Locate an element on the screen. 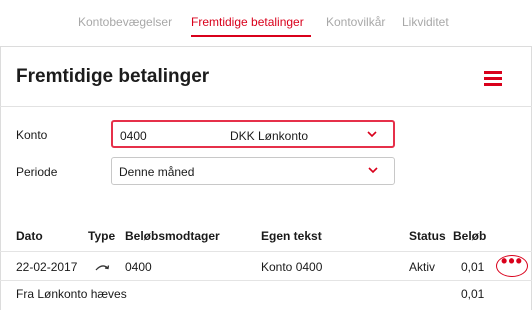  summary-label: Fra Lønkonto hæves is located at coordinates (71, 294).